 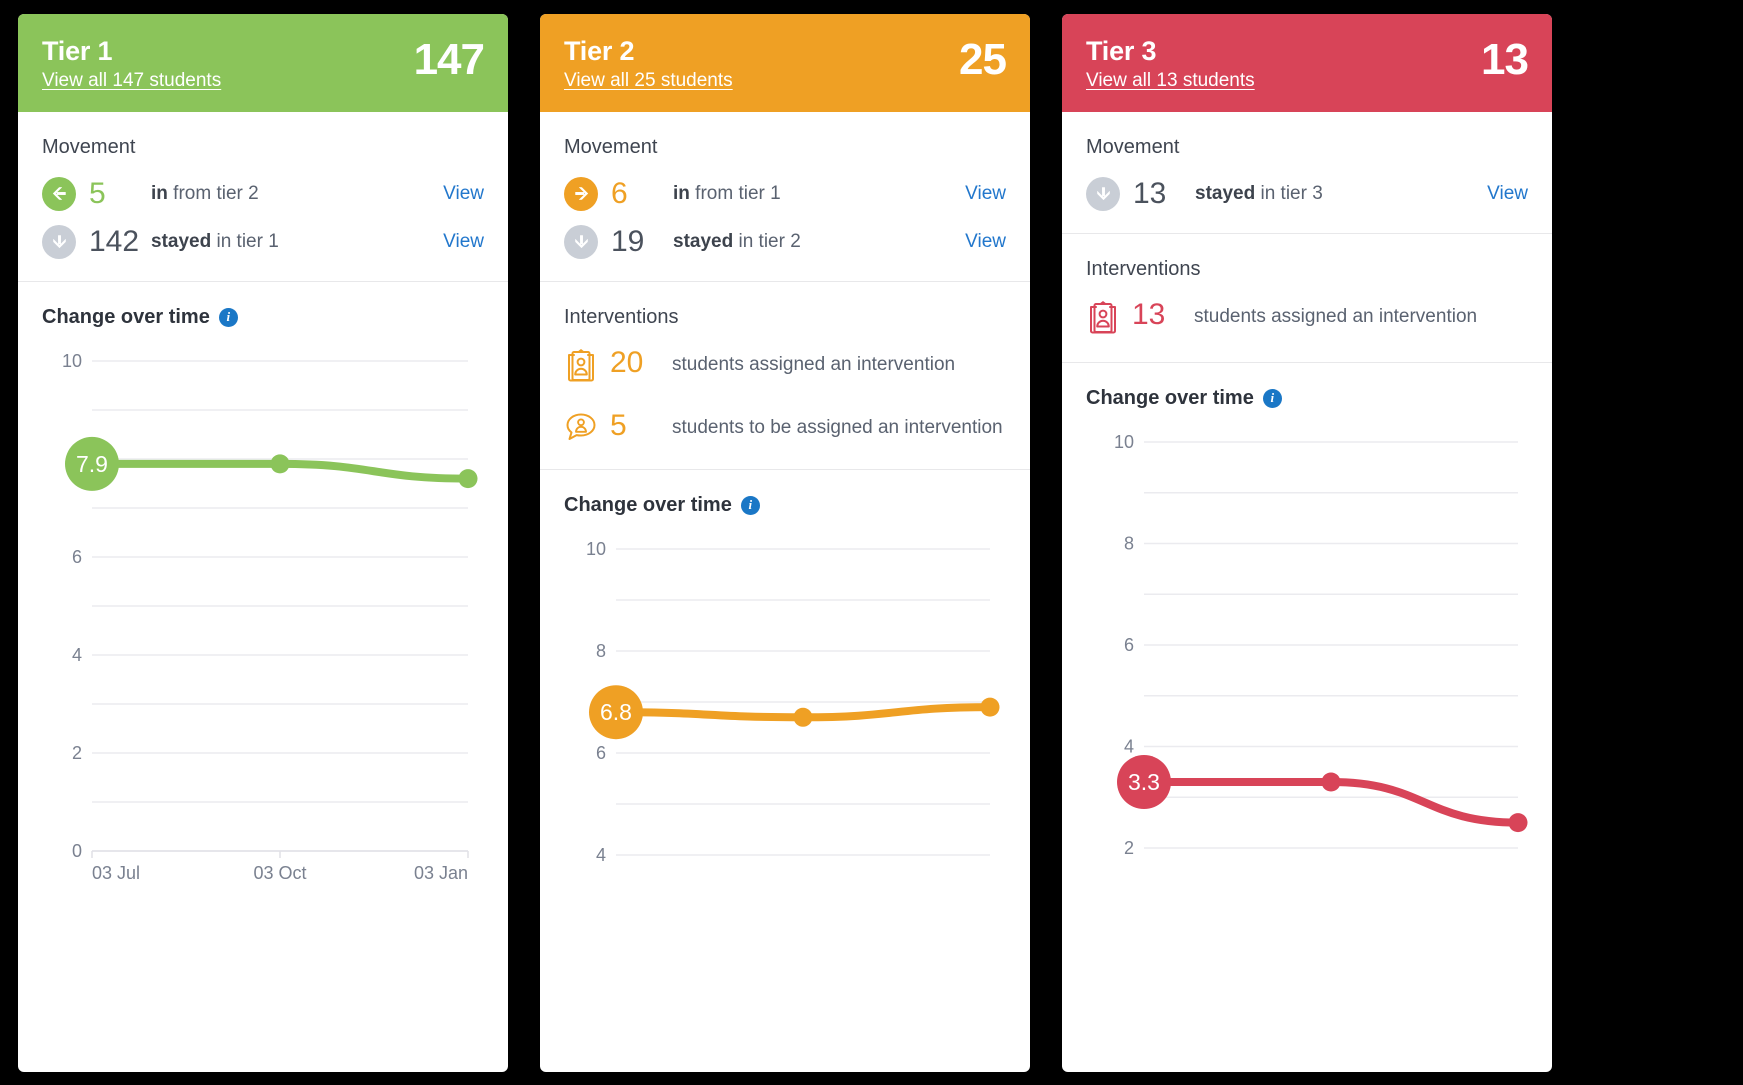 What do you see at coordinates (270, 617) in the screenshot?
I see `change-over-time-chart: 10 6 4 2 0 03 Jul 03 Oct 03 Jan 7.9` at bounding box center [270, 617].